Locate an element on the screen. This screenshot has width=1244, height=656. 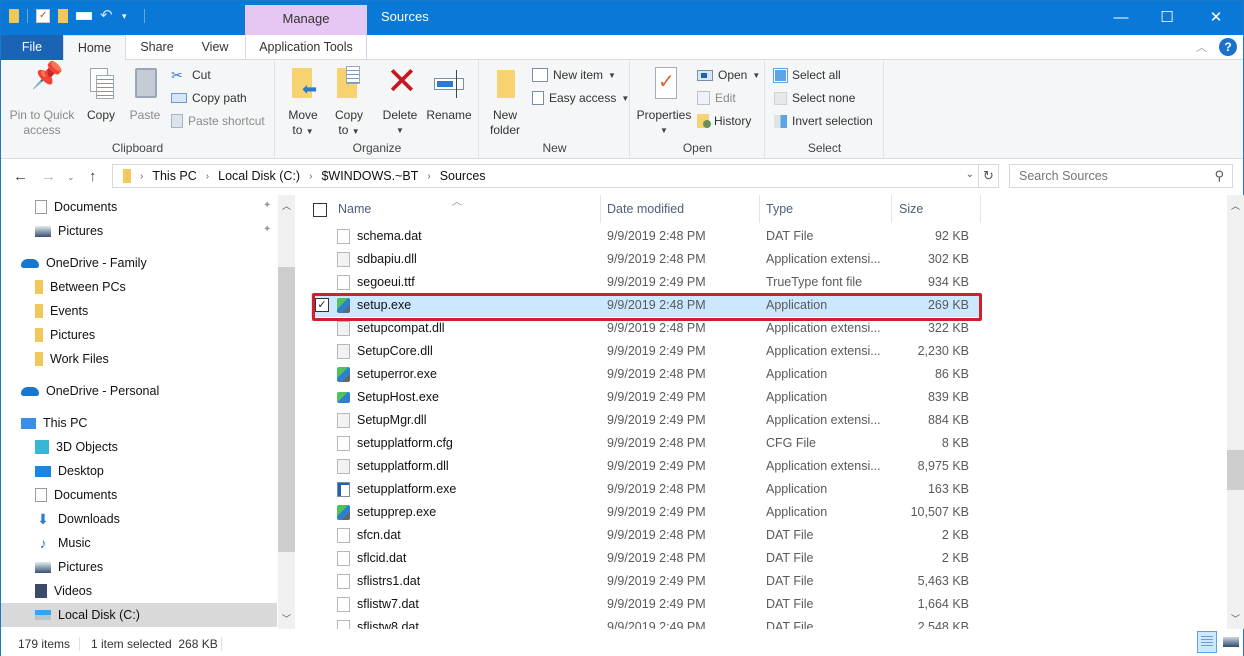
up-arrow-icon: ↑ is located at coordinates (93, 176).